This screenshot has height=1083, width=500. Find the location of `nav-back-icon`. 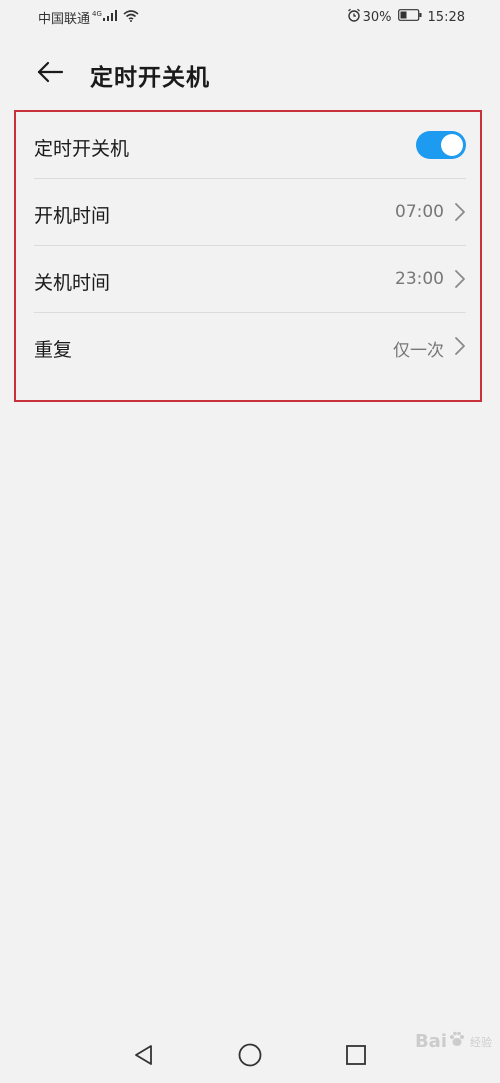

nav-back-icon is located at coordinates (143, 1057).